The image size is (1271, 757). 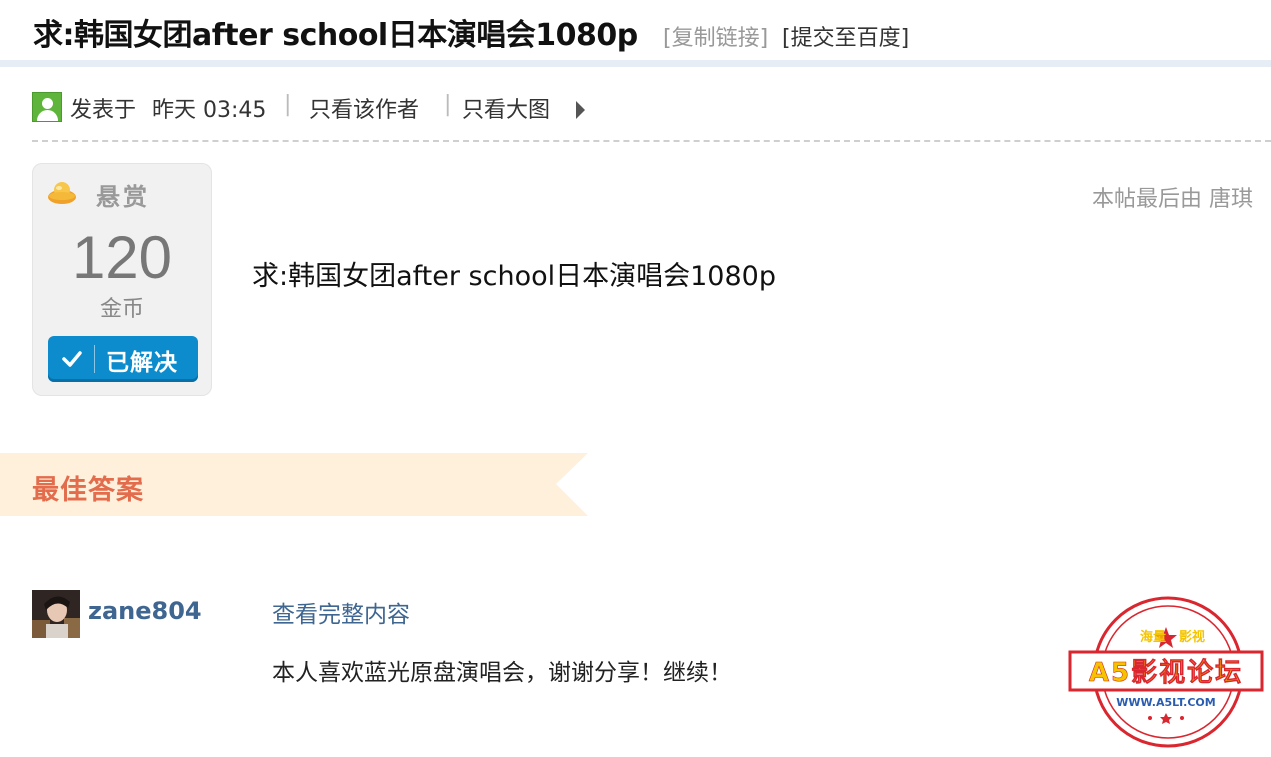 I want to click on badge-divider, so click(x=94, y=359).